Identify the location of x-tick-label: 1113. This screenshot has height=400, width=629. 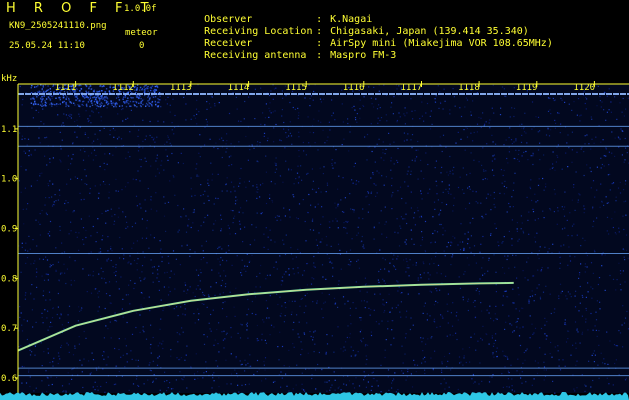
(181, 88).